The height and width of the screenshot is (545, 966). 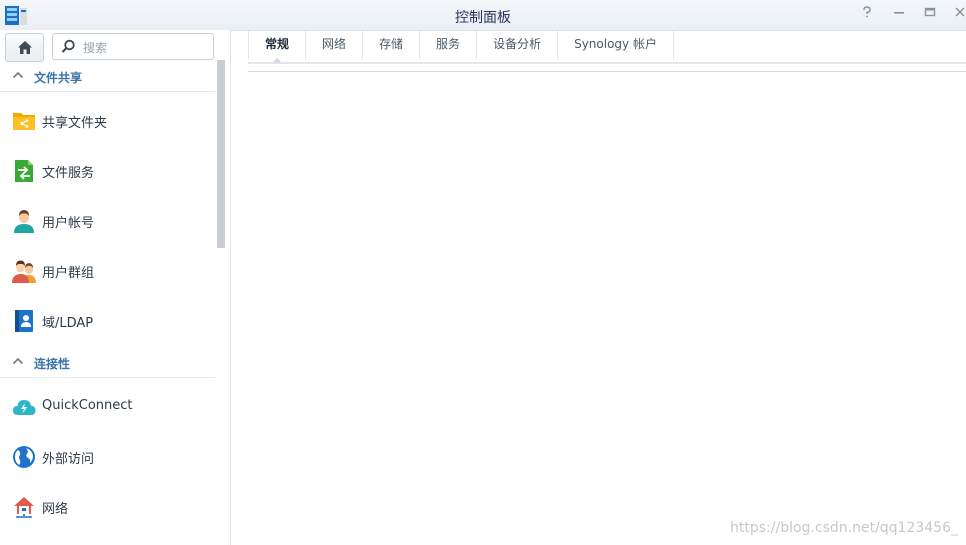 What do you see at coordinates (867, 15) in the screenshot?
I see `help-icon` at bounding box center [867, 15].